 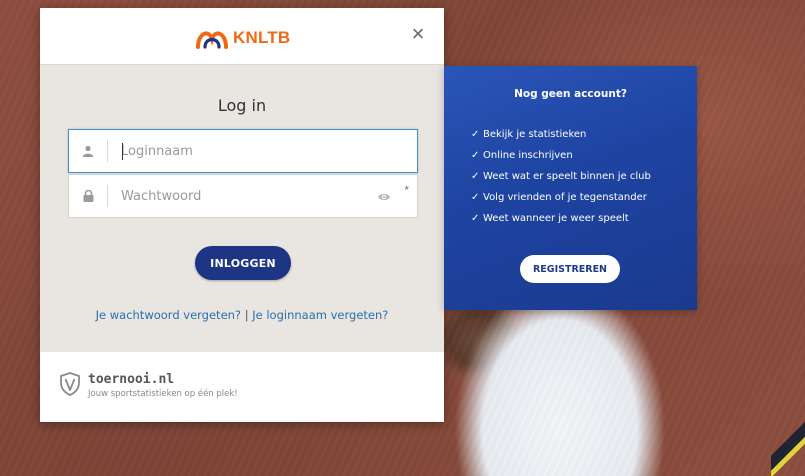 I want to click on knltb-logo: KNLTB, so click(x=242, y=38).